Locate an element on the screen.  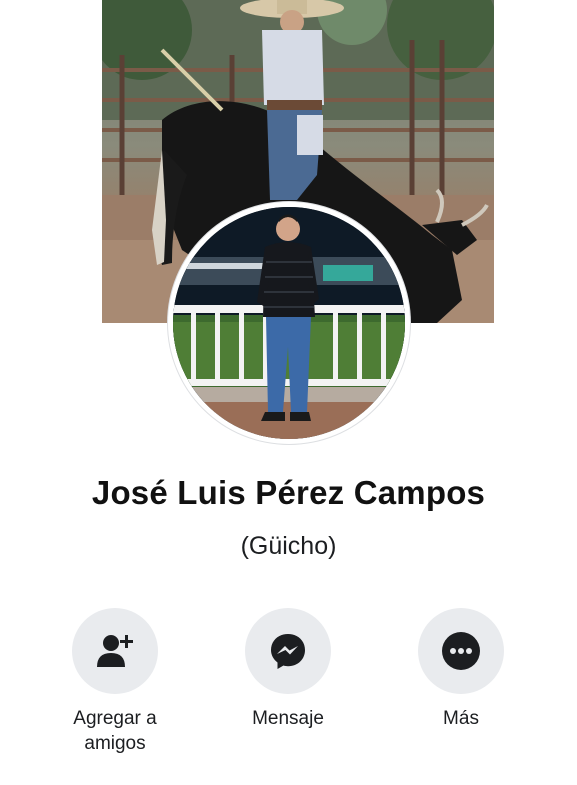
more-button: Más is located at coordinates (461, 669).